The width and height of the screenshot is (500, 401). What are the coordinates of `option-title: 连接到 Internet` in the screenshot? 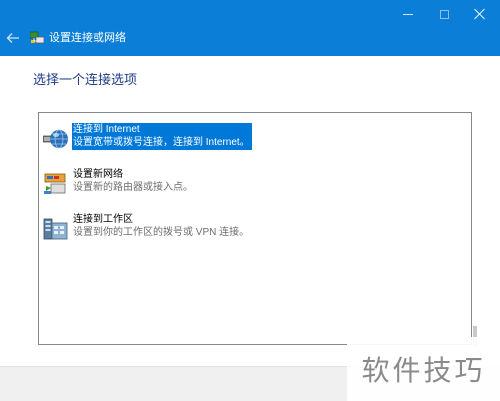 It's located at (106, 129).